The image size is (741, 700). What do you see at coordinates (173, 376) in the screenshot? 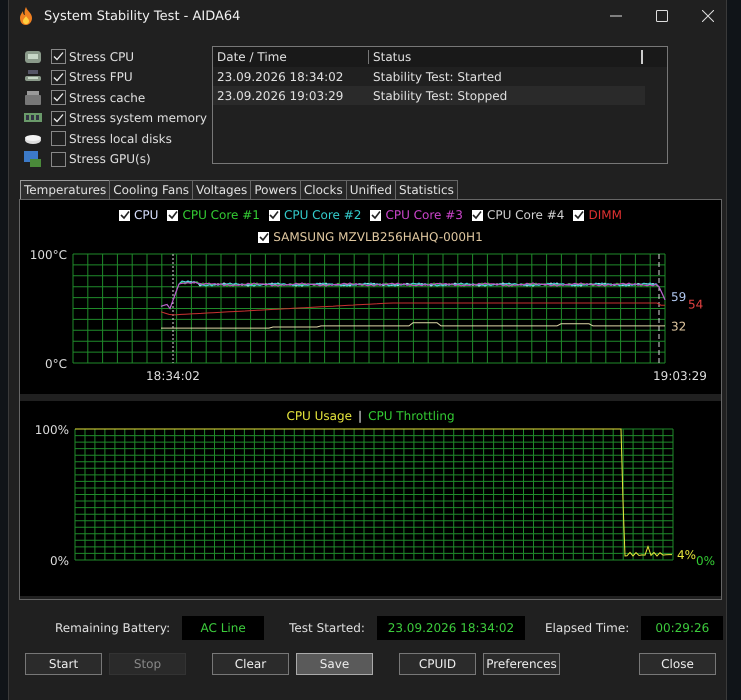
I see `time-label: 18:34:02` at bounding box center [173, 376].